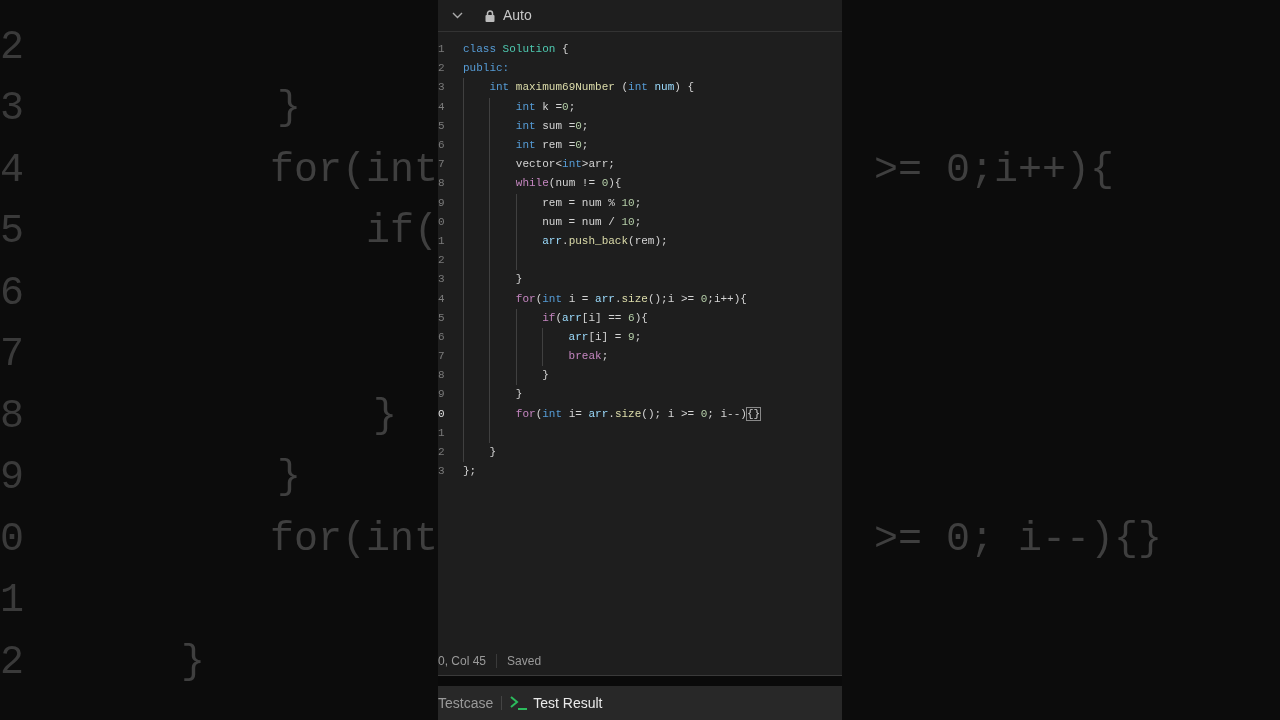 The width and height of the screenshot is (1280, 720). I want to click on lock-icon, so click(490, 15).